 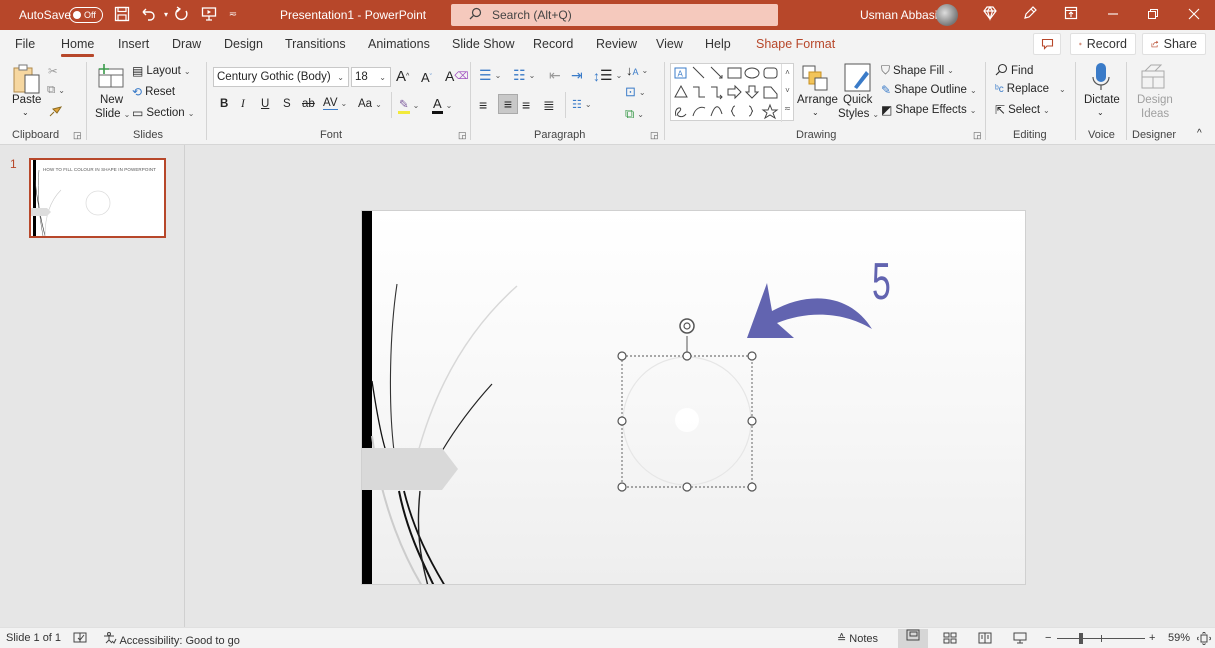 What do you see at coordinates (1174, 44) in the screenshot?
I see `share-button: Share` at bounding box center [1174, 44].